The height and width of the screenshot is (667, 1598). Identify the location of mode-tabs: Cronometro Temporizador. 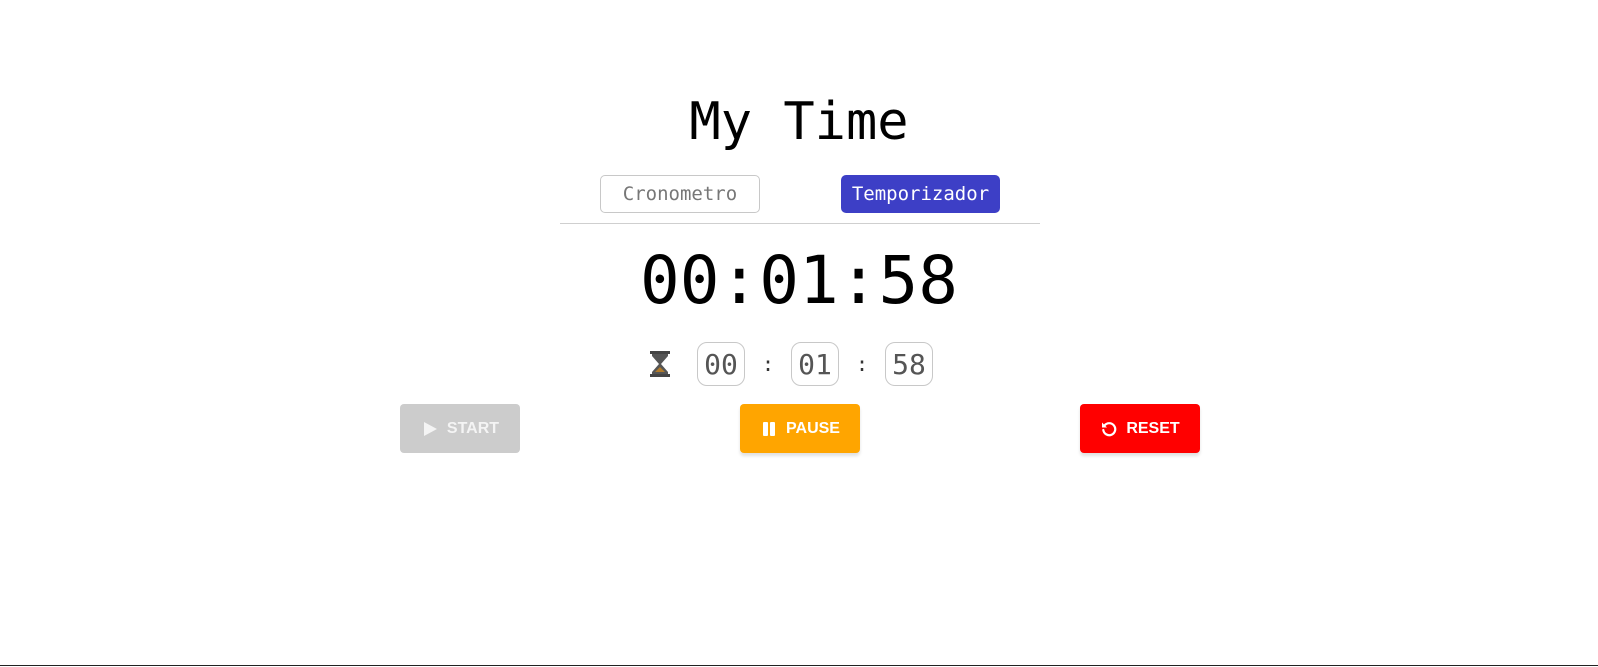
(800, 199).